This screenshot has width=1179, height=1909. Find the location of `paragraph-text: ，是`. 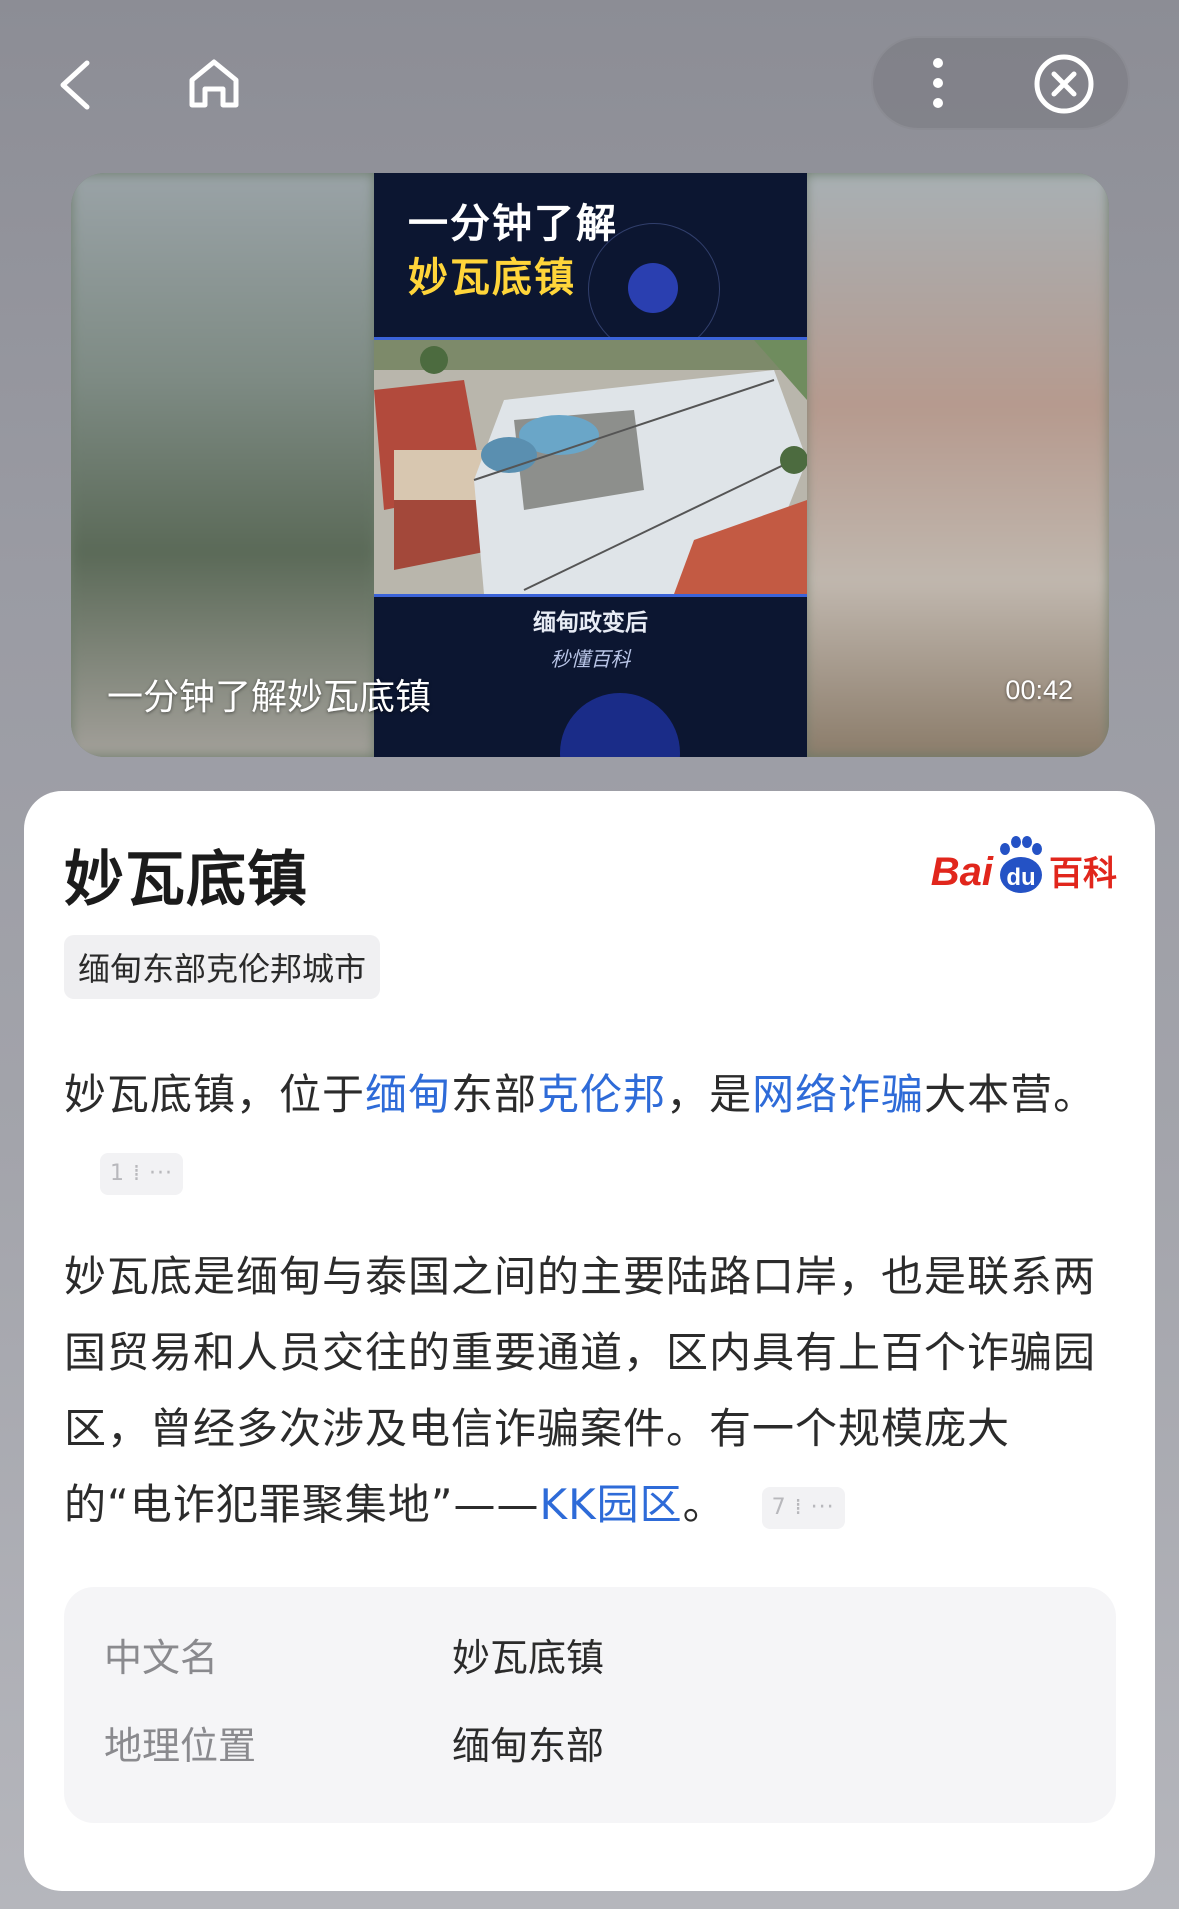

paragraph-text: ，是 is located at coordinates (709, 1094).